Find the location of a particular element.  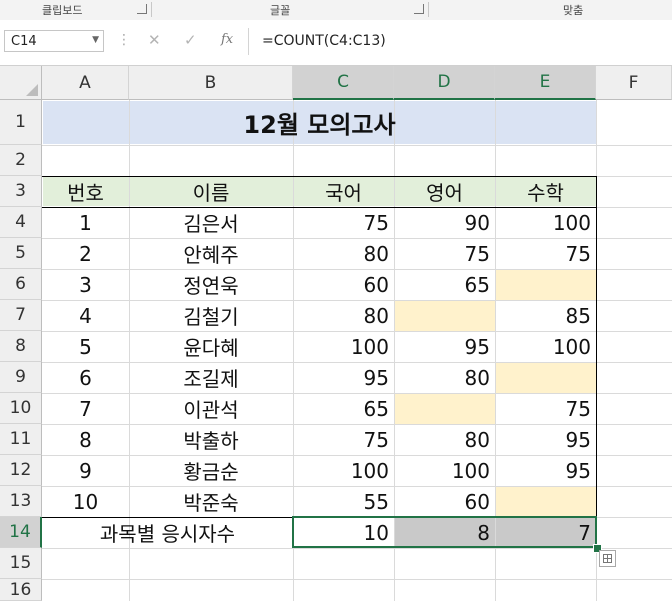

column-header-b: B is located at coordinates (211, 83).